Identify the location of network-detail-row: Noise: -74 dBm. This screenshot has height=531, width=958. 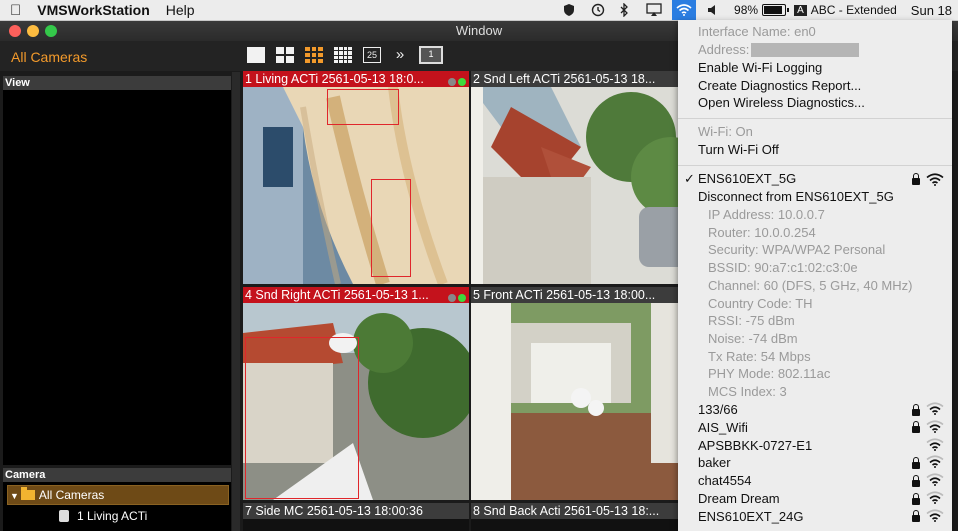
(753, 338).